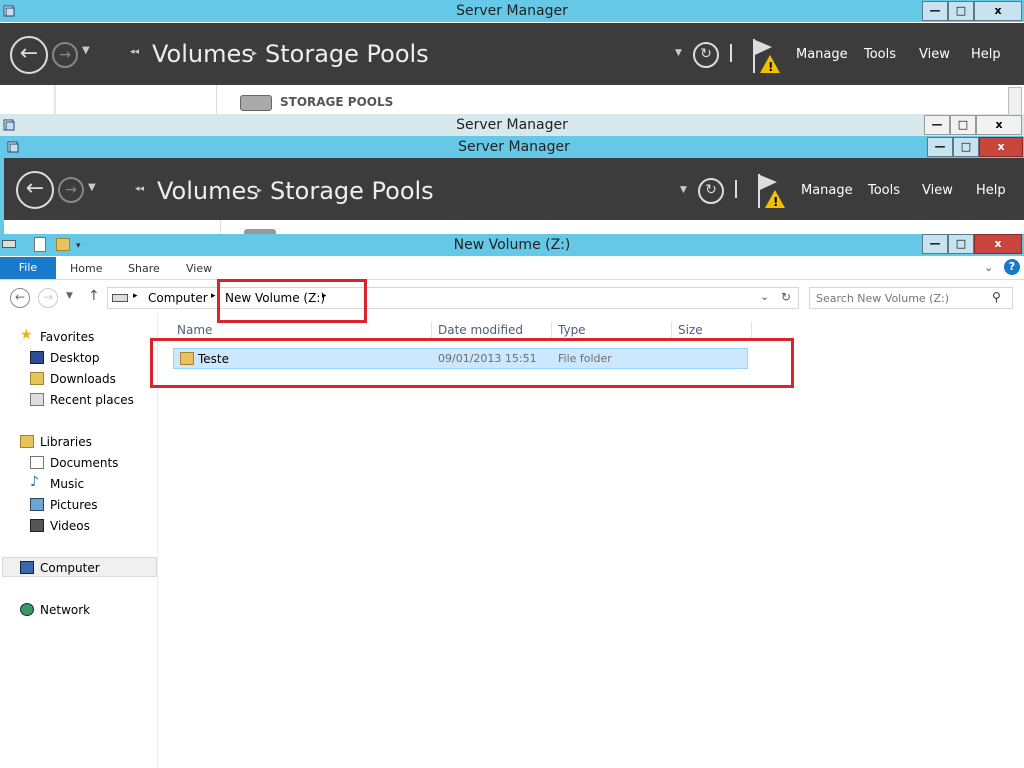 The height and width of the screenshot is (768, 1024). Describe the element at coordinates (256, 103) in the screenshot. I see `storage-pools-icon` at that location.